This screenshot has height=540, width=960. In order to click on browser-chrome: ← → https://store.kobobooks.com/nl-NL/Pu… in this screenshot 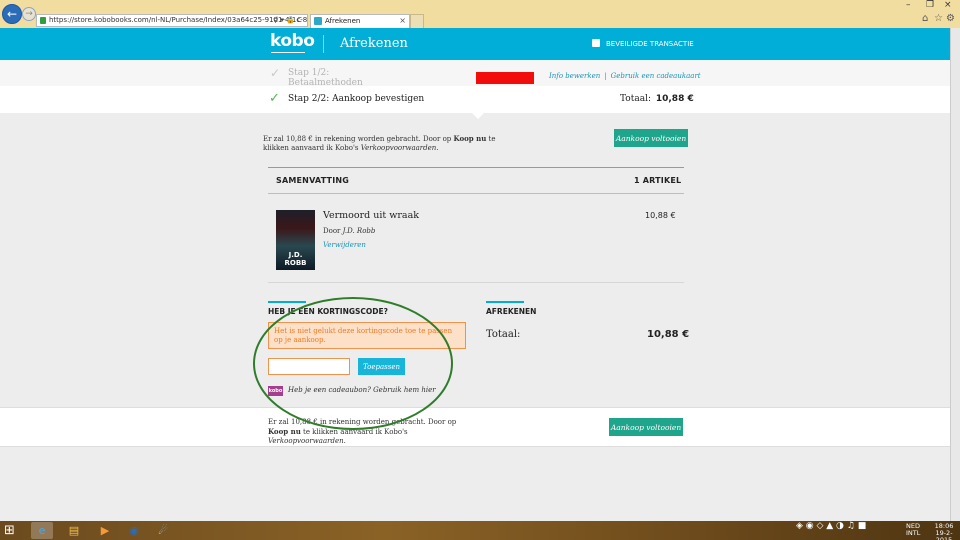, I will do `click(480, 14)`.